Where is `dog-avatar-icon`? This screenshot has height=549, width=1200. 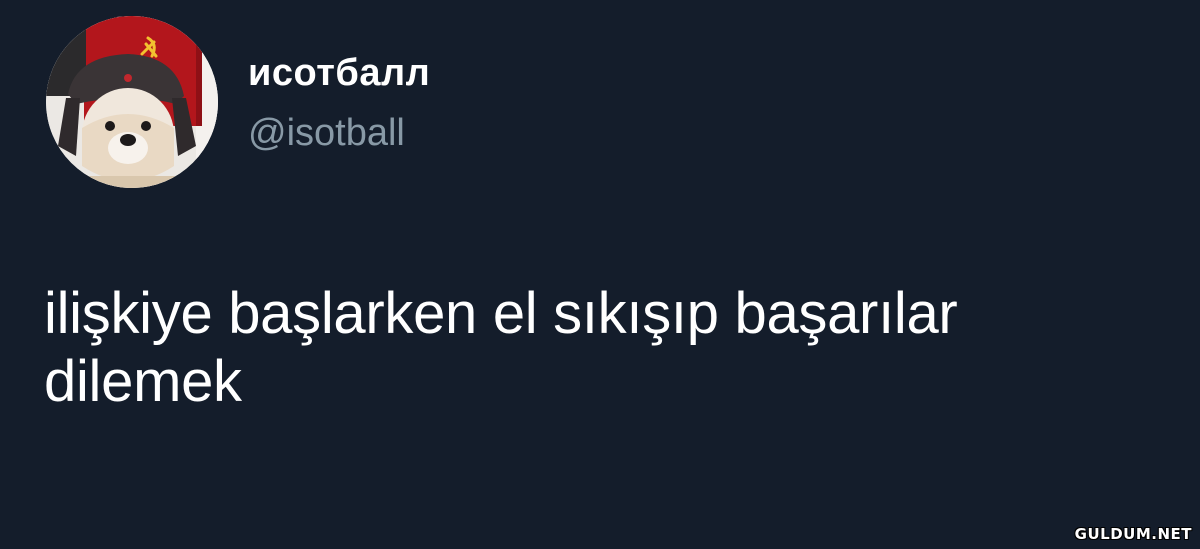
dog-avatar-icon is located at coordinates (132, 102).